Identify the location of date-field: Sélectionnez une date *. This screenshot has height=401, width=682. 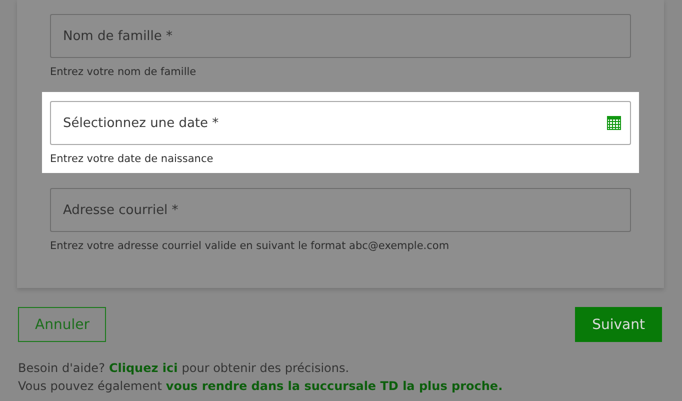
(340, 123).